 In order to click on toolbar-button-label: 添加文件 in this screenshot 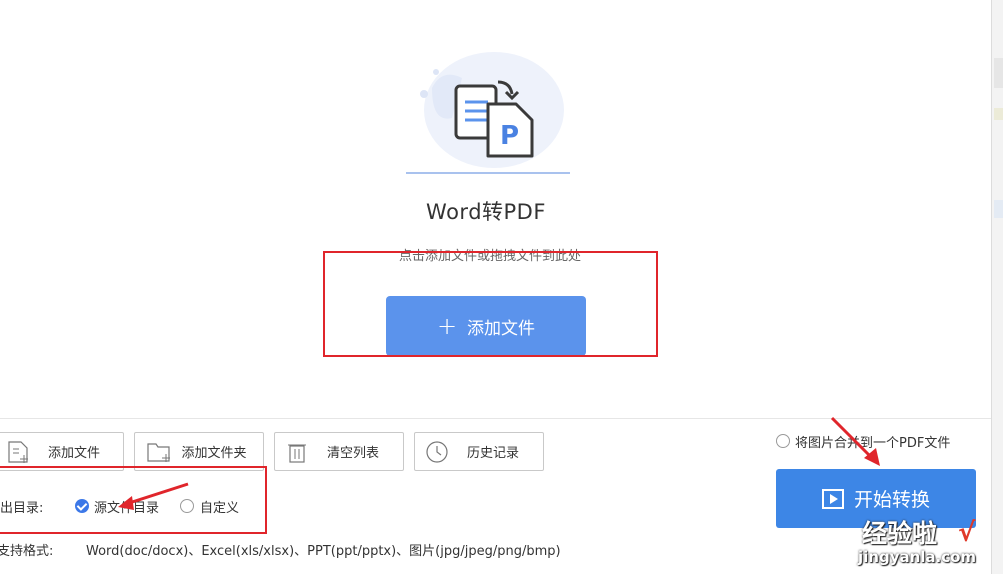, I will do `click(73, 452)`.